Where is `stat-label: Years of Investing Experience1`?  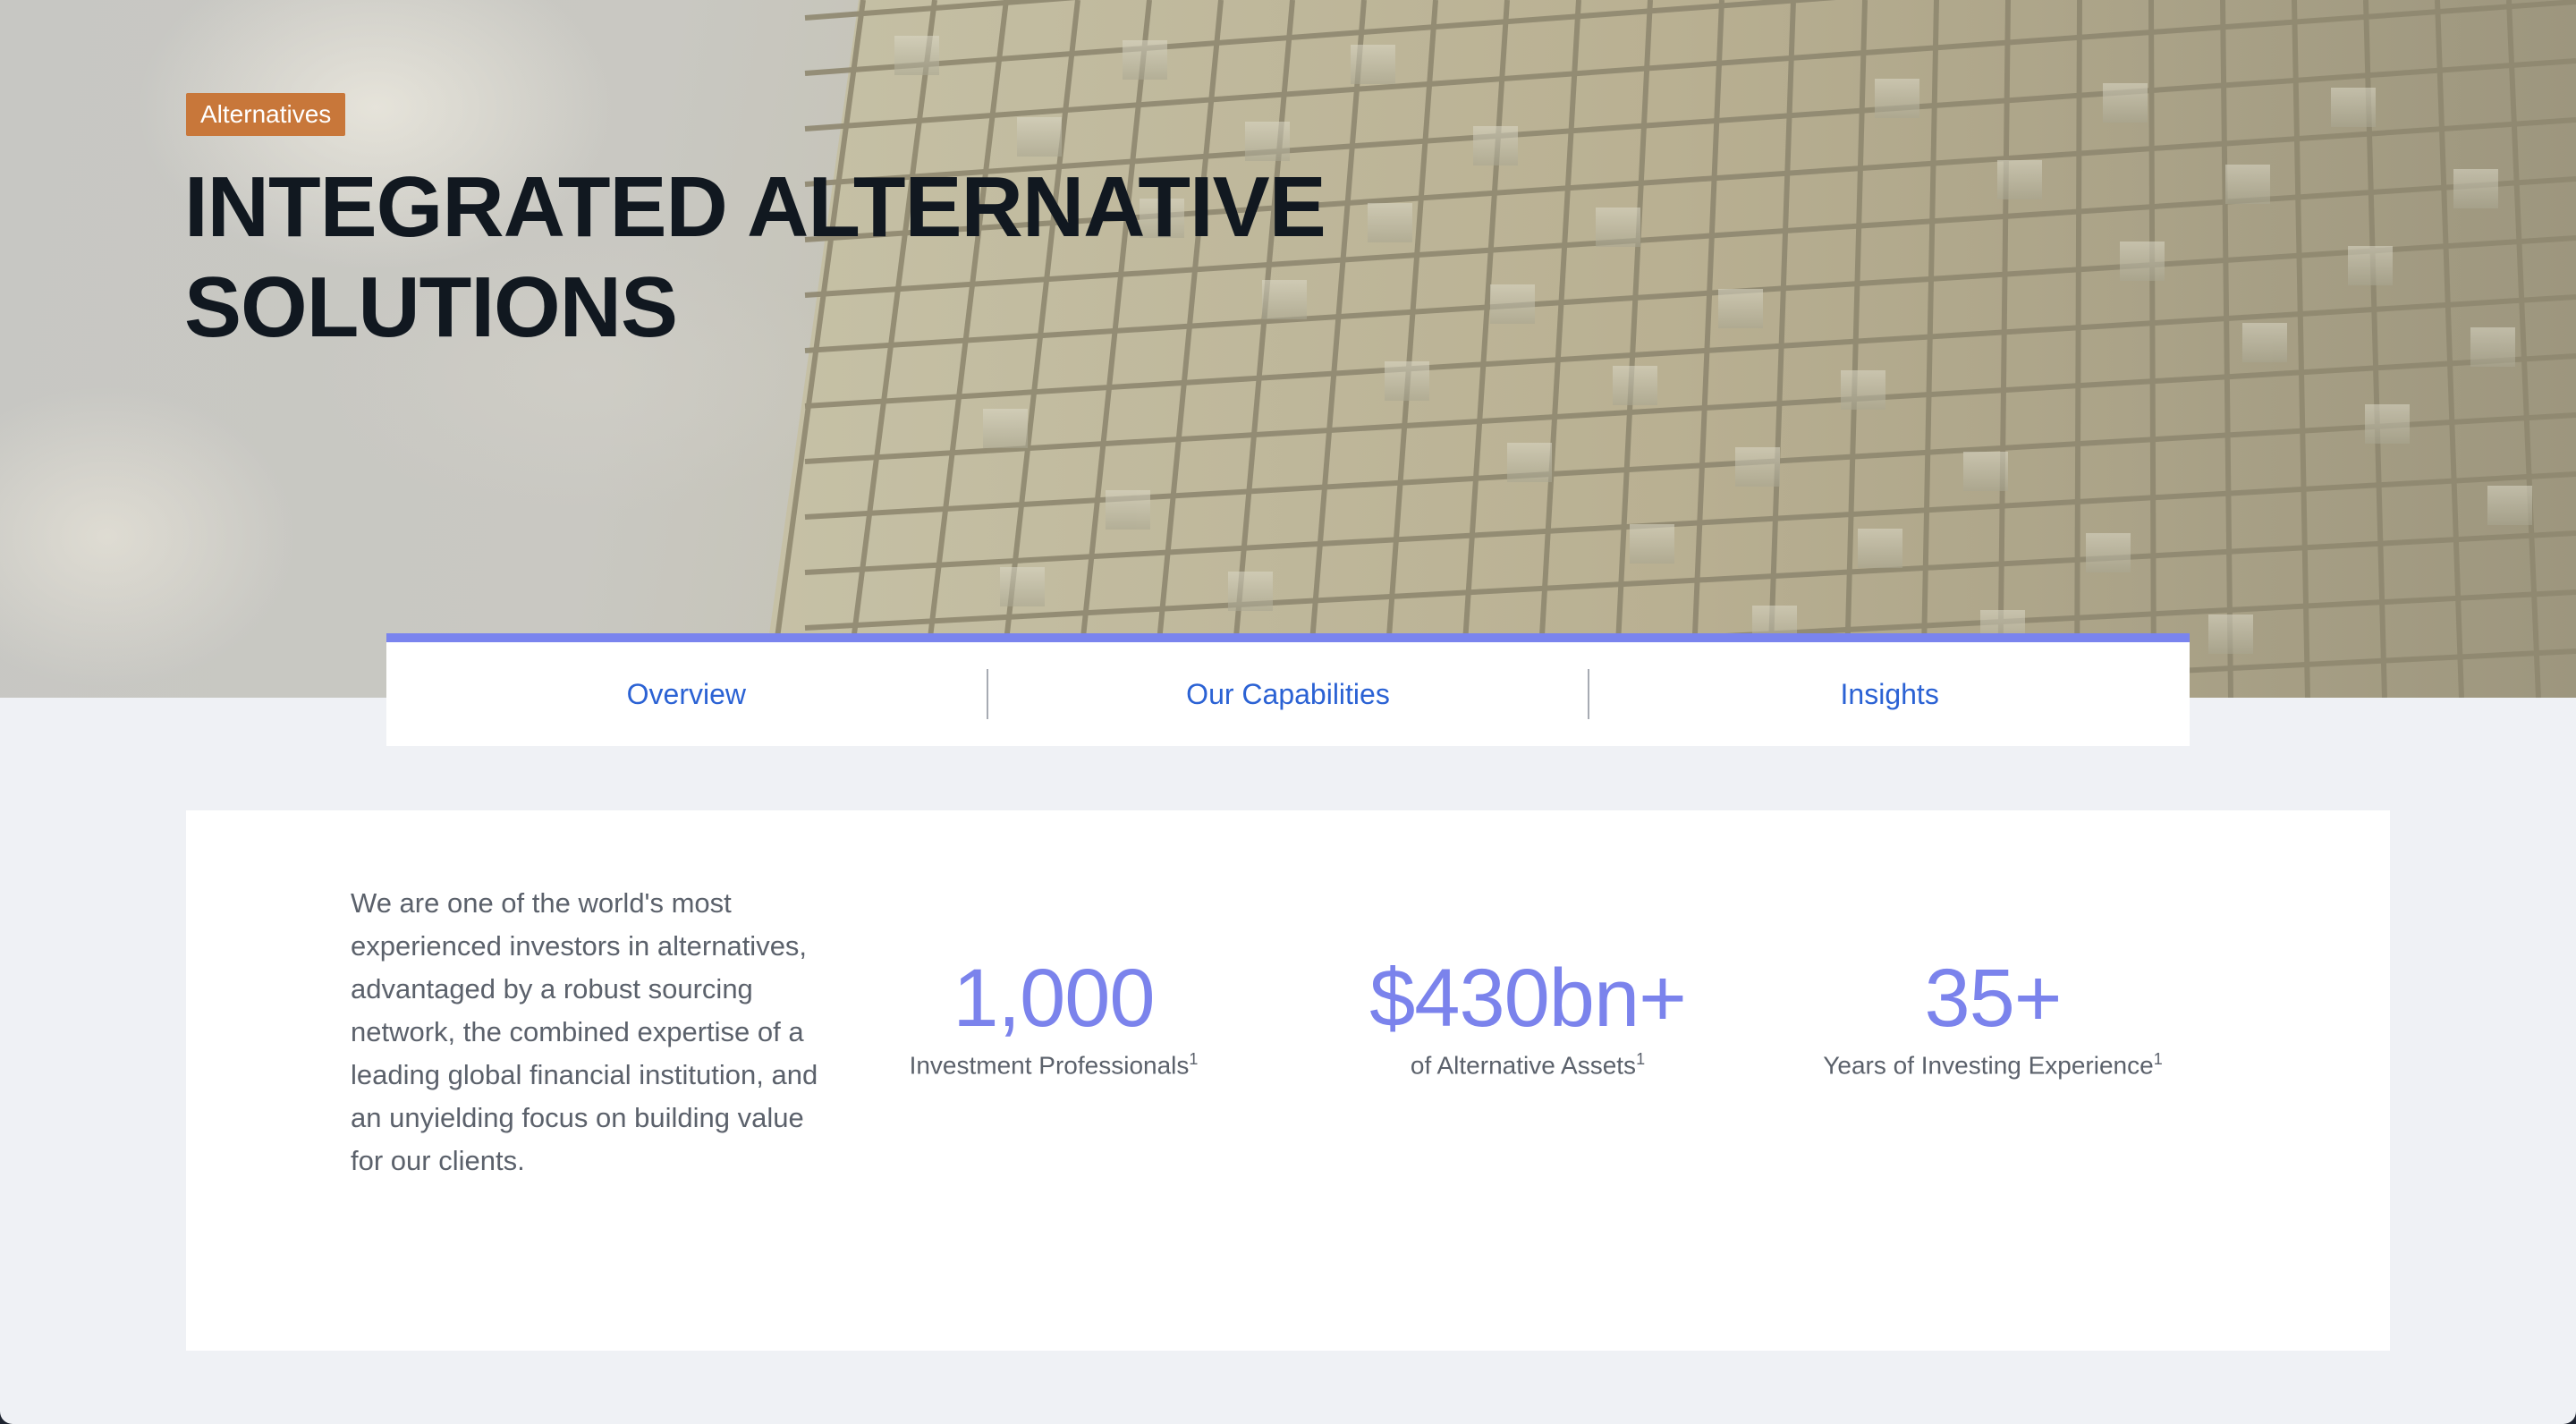
stat-label: Years of Investing Experience1 is located at coordinates (1993, 1065).